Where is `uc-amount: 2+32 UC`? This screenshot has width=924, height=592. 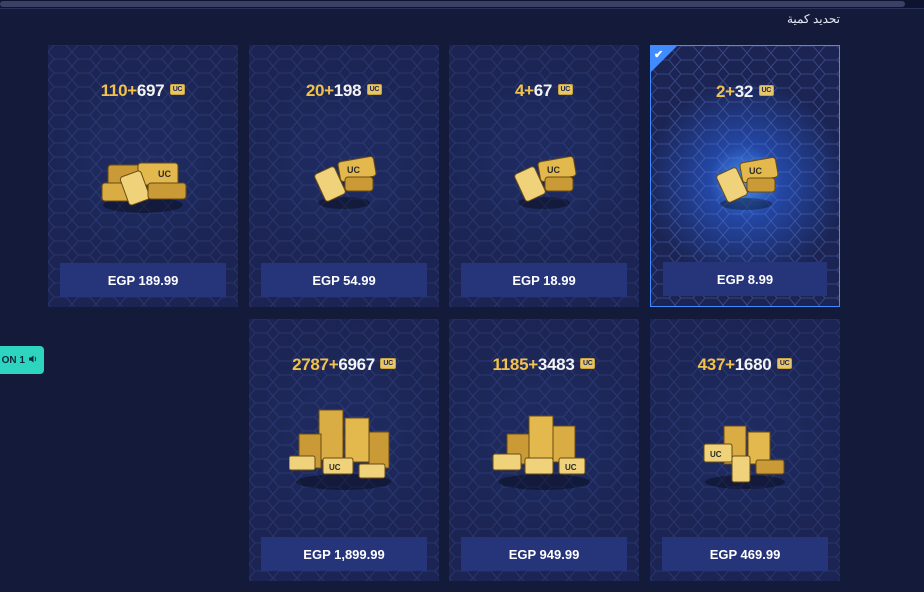
uc-amount: 2+32 UC is located at coordinates (745, 92).